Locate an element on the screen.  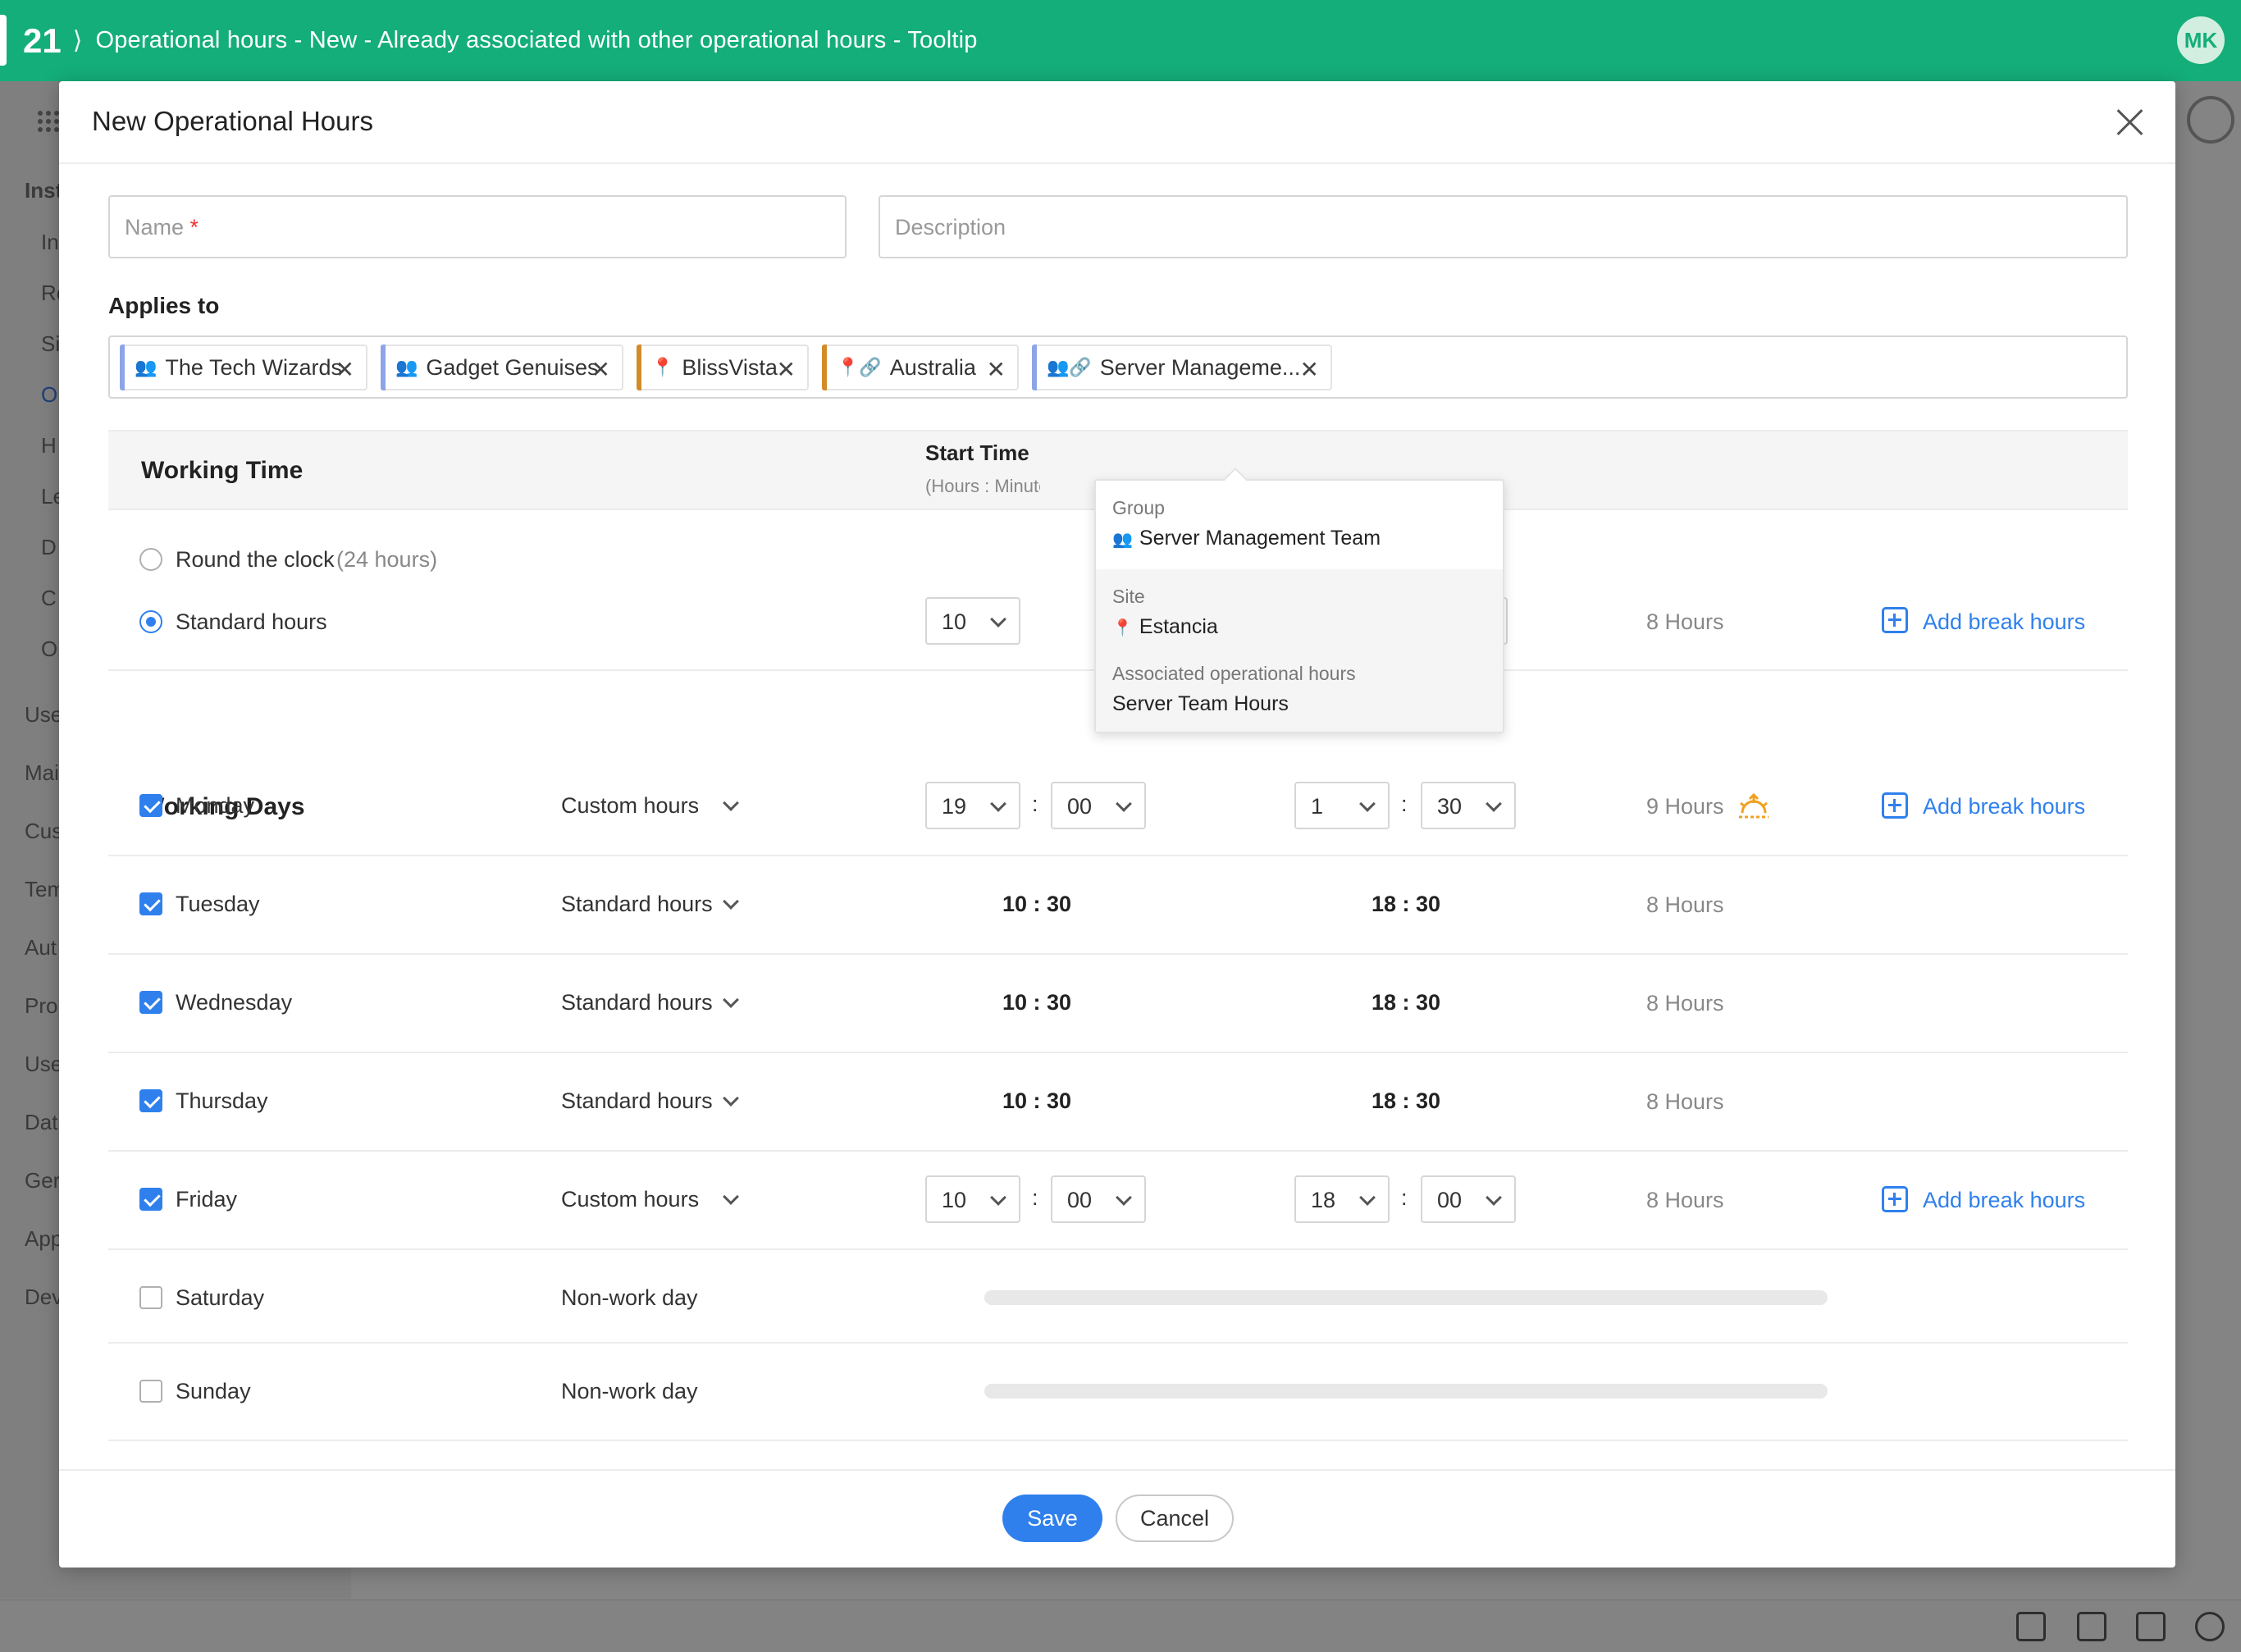
standard-total-hours: 8 Hours is located at coordinates (1685, 621).